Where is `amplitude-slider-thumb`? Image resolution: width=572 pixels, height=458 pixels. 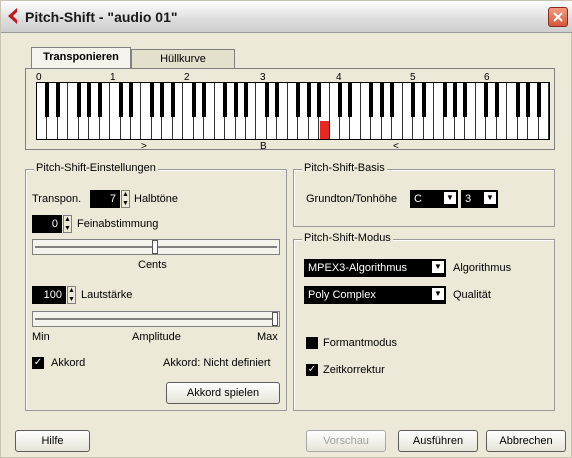 amplitude-slider-thumb is located at coordinates (275, 319).